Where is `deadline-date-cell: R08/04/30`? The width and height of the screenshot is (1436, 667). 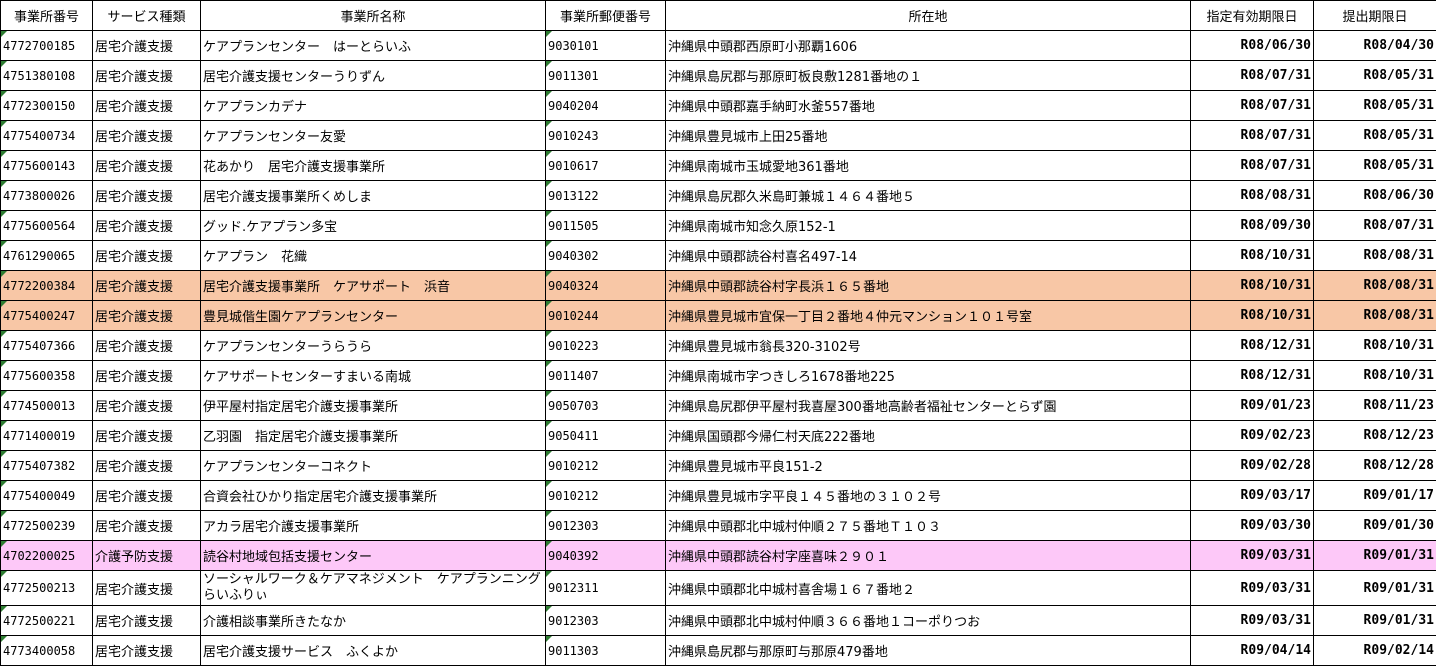 deadline-date-cell: R08/04/30 is located at coordinates (1374, 45).